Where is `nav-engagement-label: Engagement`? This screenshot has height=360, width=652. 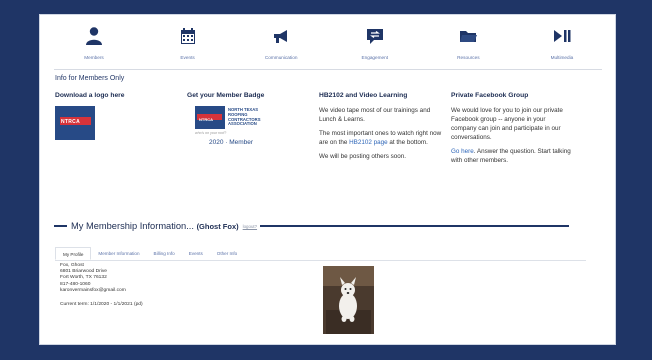
nav-engagement-label: Engagement is located at coordinates (375, 57).